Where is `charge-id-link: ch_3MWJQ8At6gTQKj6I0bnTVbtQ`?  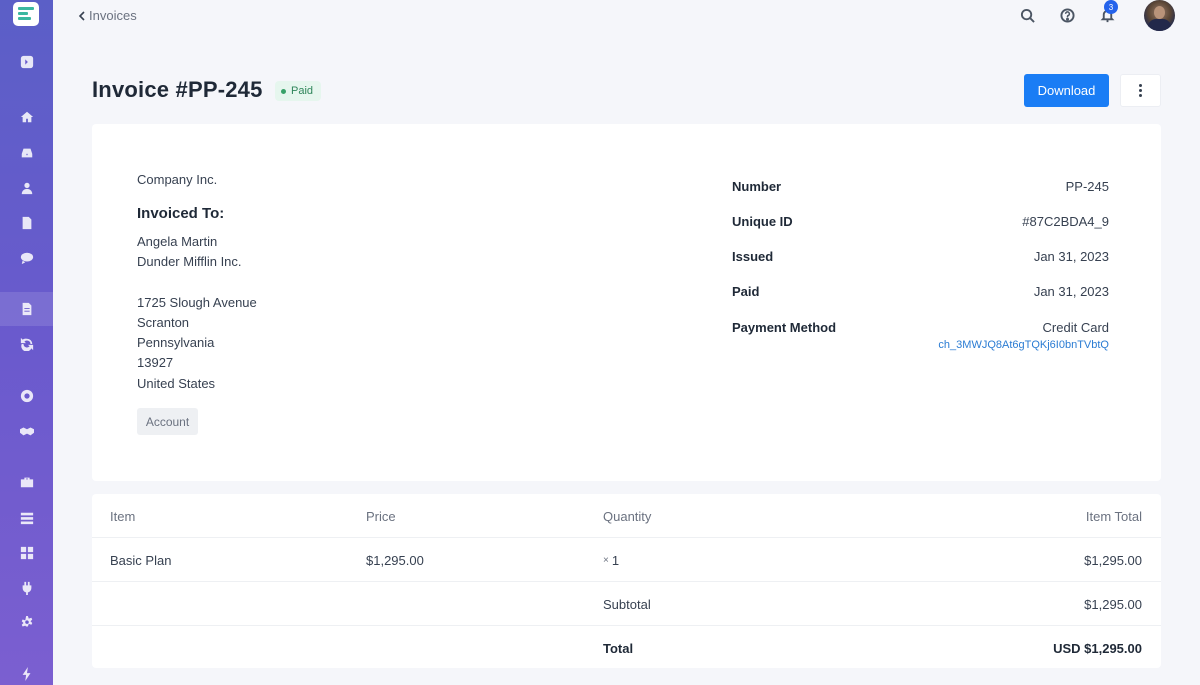
charge-id-link: ch_3MWJQ8At6gTQKj6I0bnTVbtQ is located at coordinates (1023, 345).